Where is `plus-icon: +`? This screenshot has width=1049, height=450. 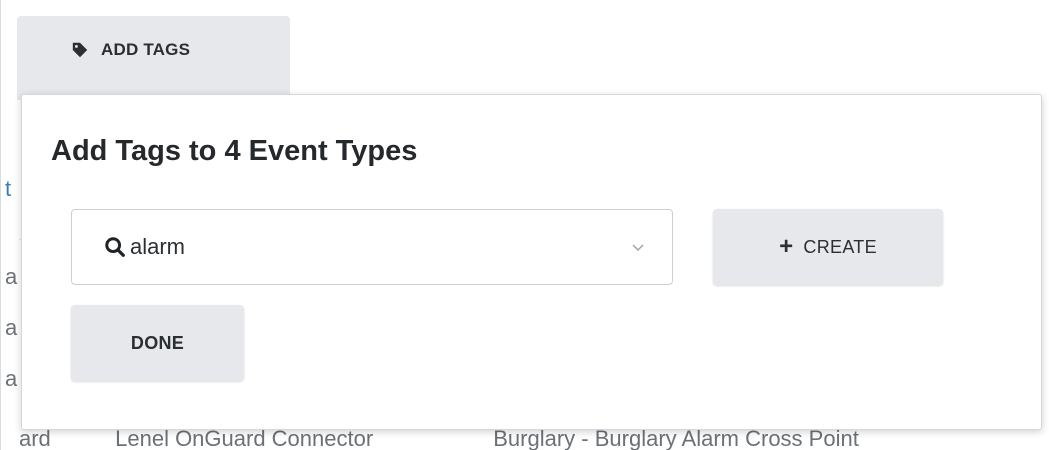
plus-icon: + is located at coordinates (786, 246).